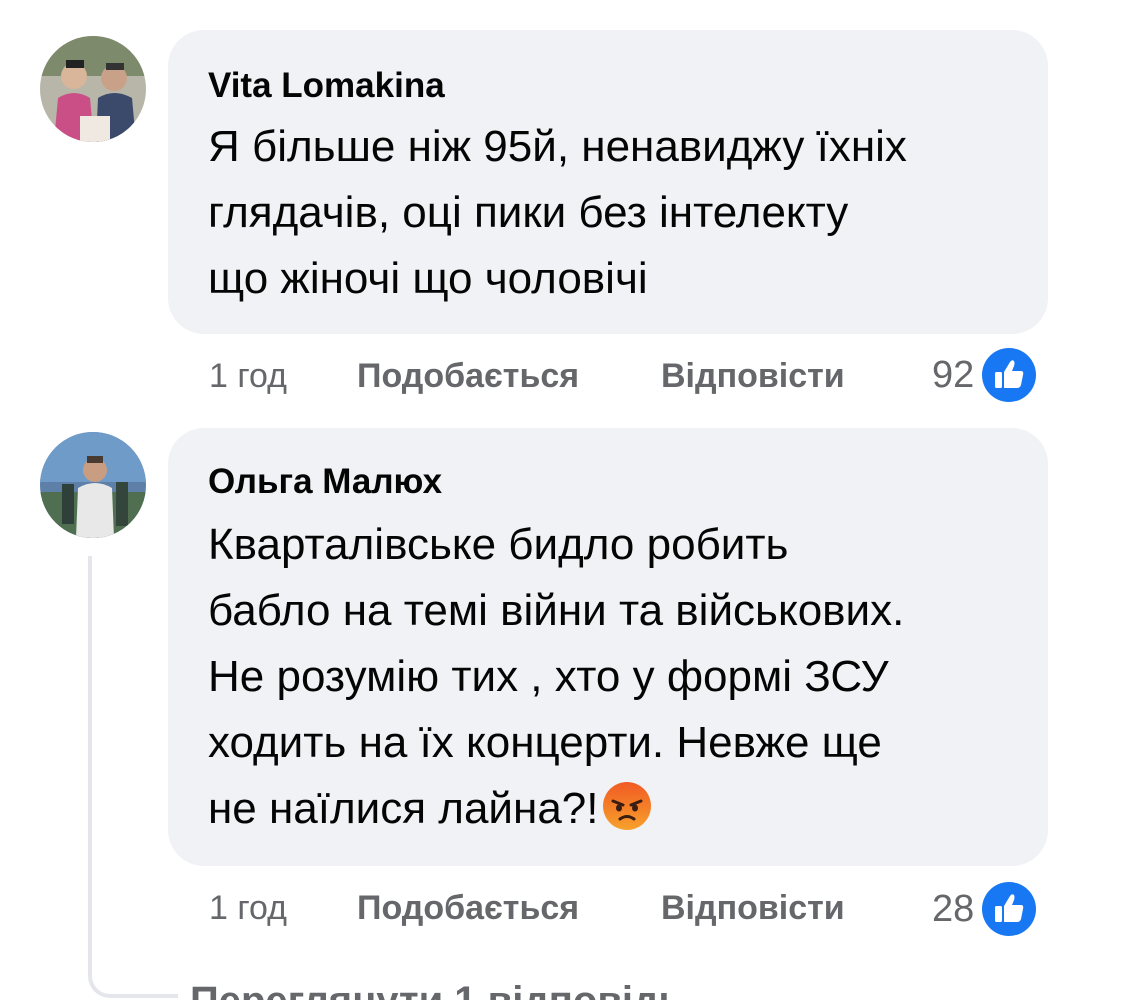 Image resolution: width=1143 pixels, height=1000 pixels. What do you see at coordinates (428, 278) in the screenshot?
I see `comment-text-line: що жіночі що чоловічі` at bounding box center [428, 278].